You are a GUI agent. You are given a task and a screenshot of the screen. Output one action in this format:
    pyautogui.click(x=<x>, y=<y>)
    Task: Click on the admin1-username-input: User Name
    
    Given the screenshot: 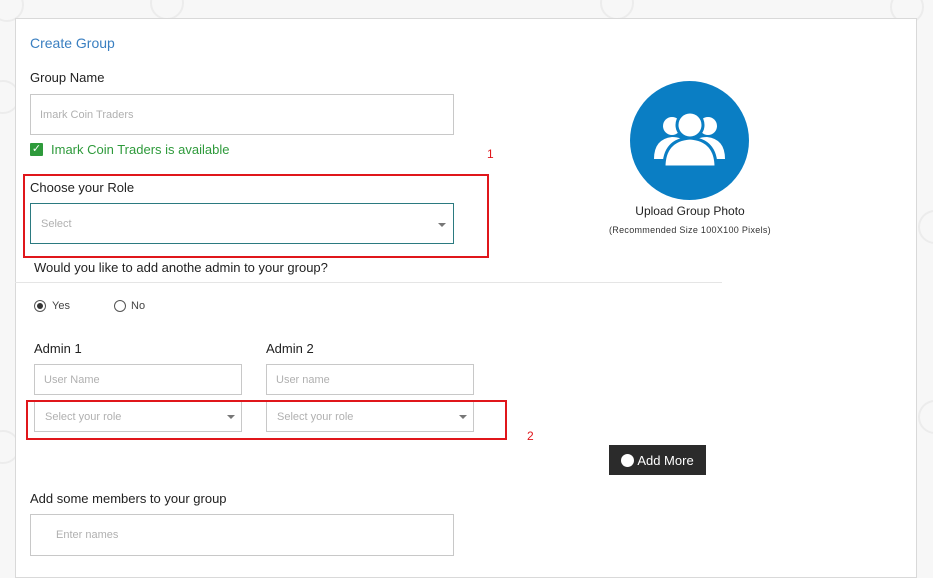 What is the action you would take?
    pyautogui.click(x=138, y=379)
    